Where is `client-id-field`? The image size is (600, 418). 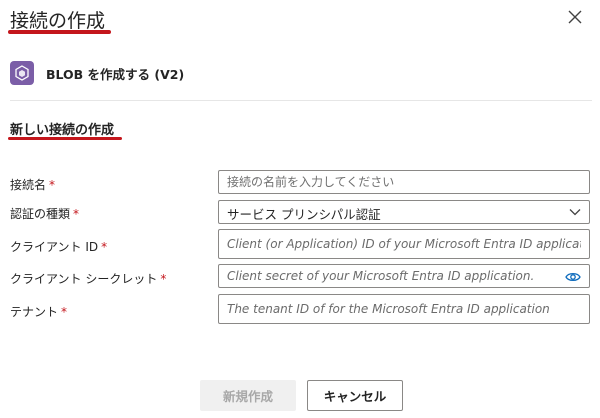
client-id-field is located at coordinates (404, 244).